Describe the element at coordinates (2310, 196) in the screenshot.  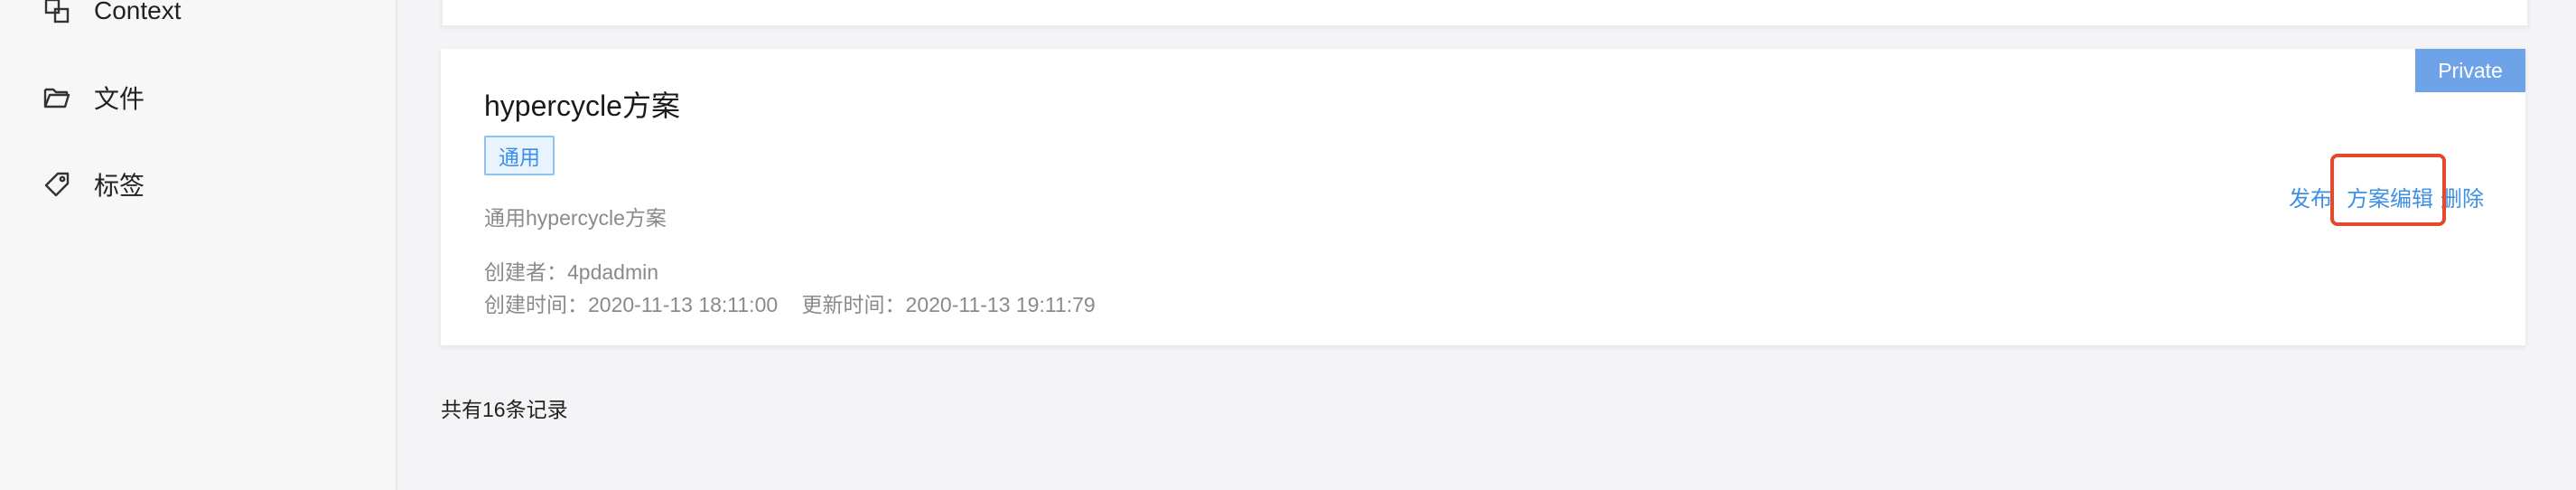
I see `publish-button: 发布` at that location.